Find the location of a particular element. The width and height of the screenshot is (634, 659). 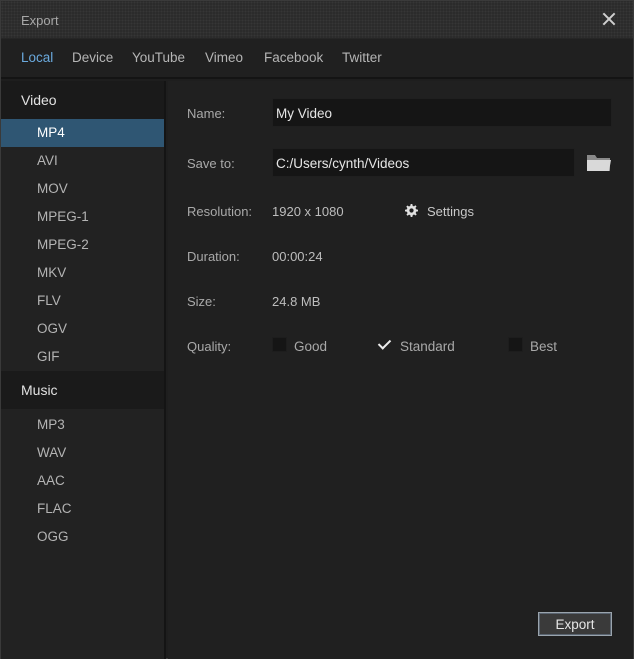

quality-label: Quality: is located at coordinates (209, 346).